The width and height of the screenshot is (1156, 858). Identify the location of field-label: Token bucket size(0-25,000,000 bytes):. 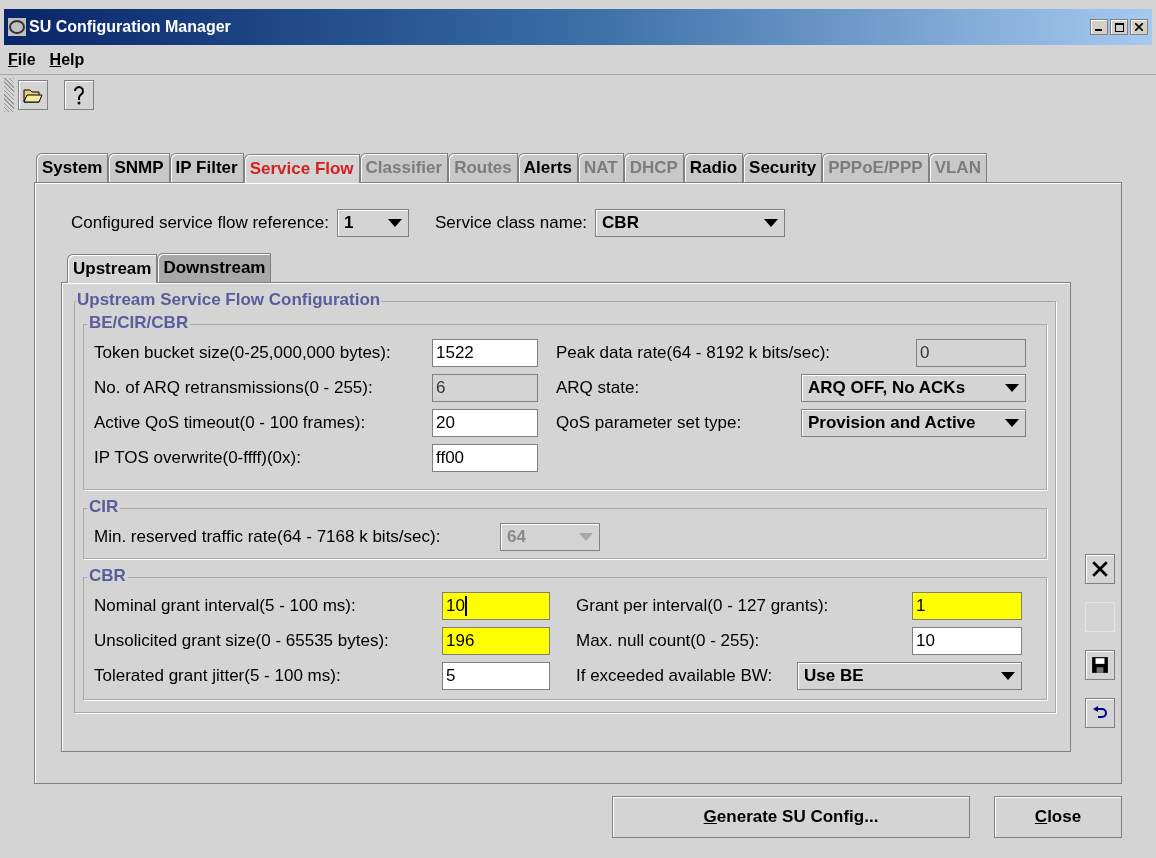
(243, 352).